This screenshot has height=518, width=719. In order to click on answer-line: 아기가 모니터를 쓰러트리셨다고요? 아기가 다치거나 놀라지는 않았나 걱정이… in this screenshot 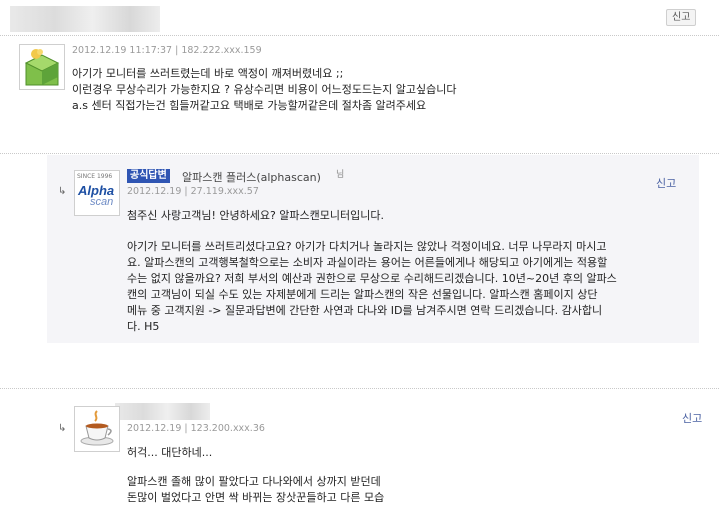, I will do `click(367, 246)`.